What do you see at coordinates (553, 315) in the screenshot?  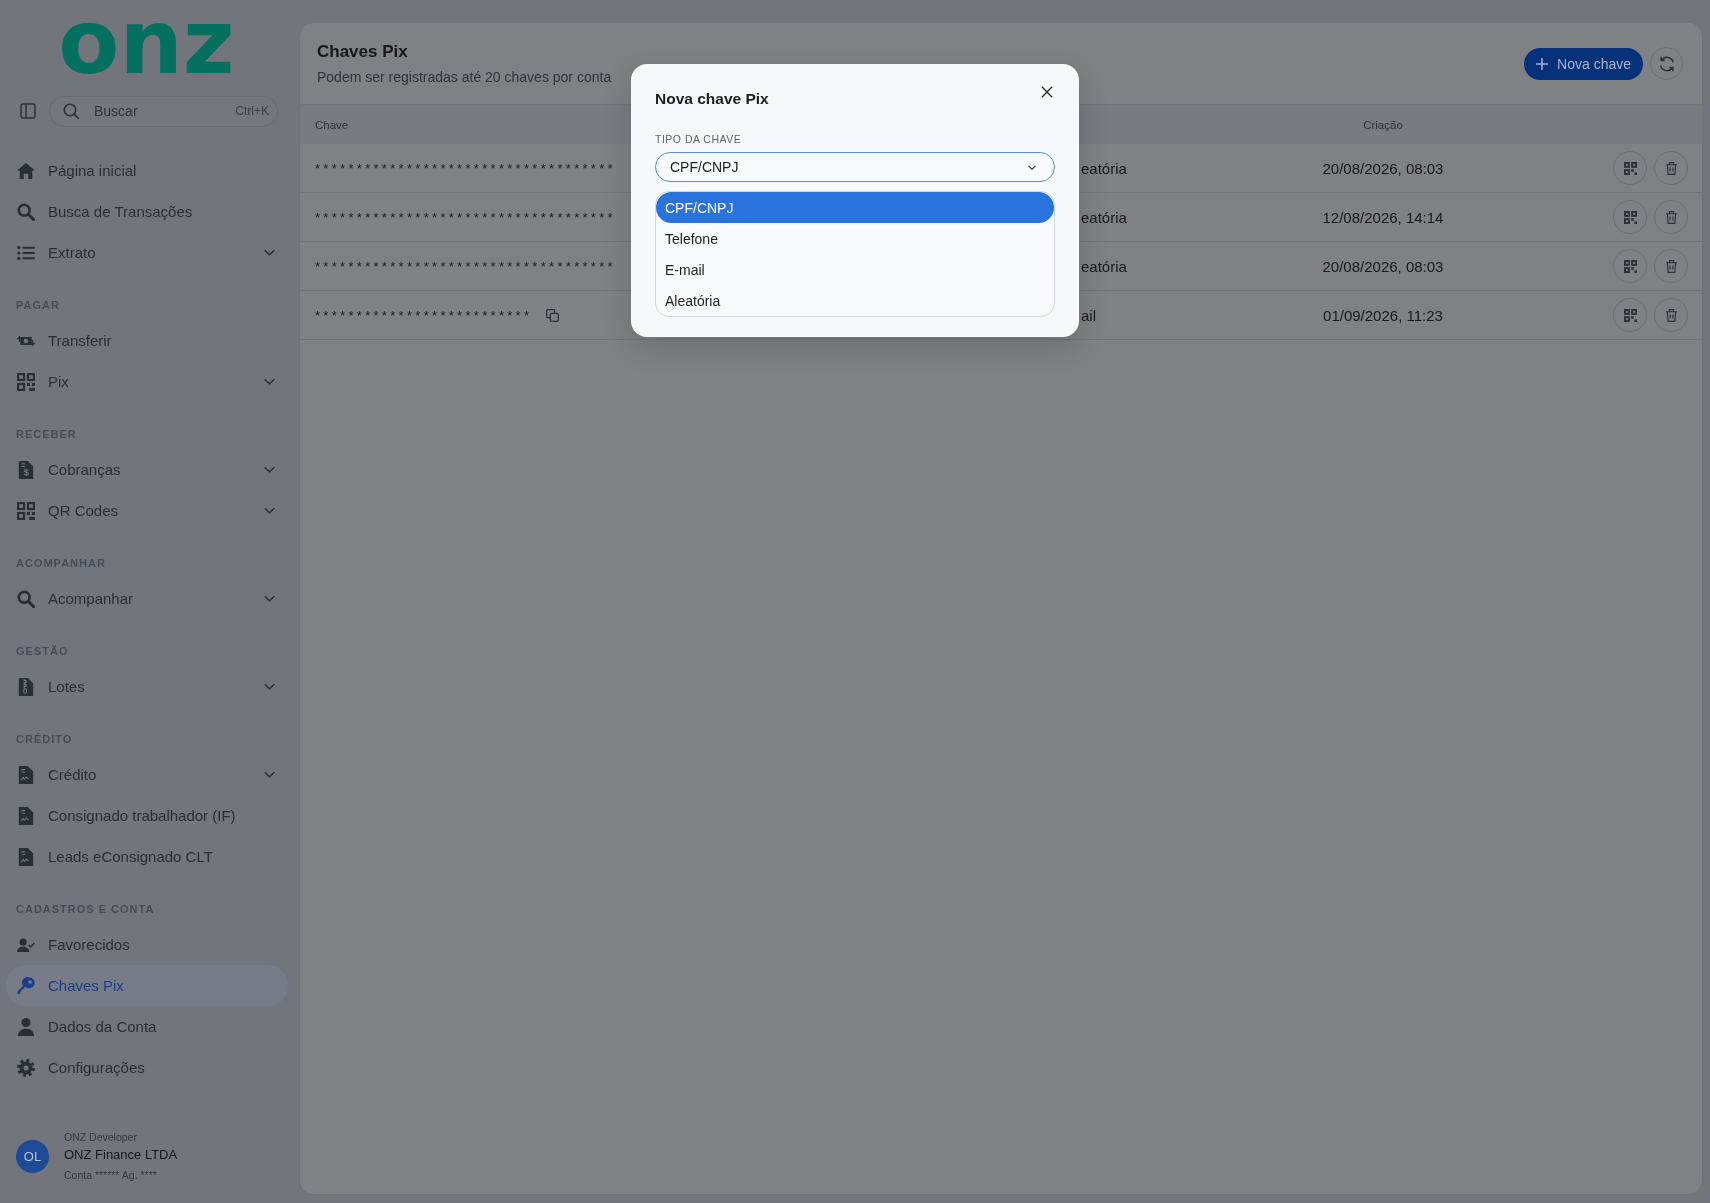 I see `copy-icon` at bounding box center [553, 315].